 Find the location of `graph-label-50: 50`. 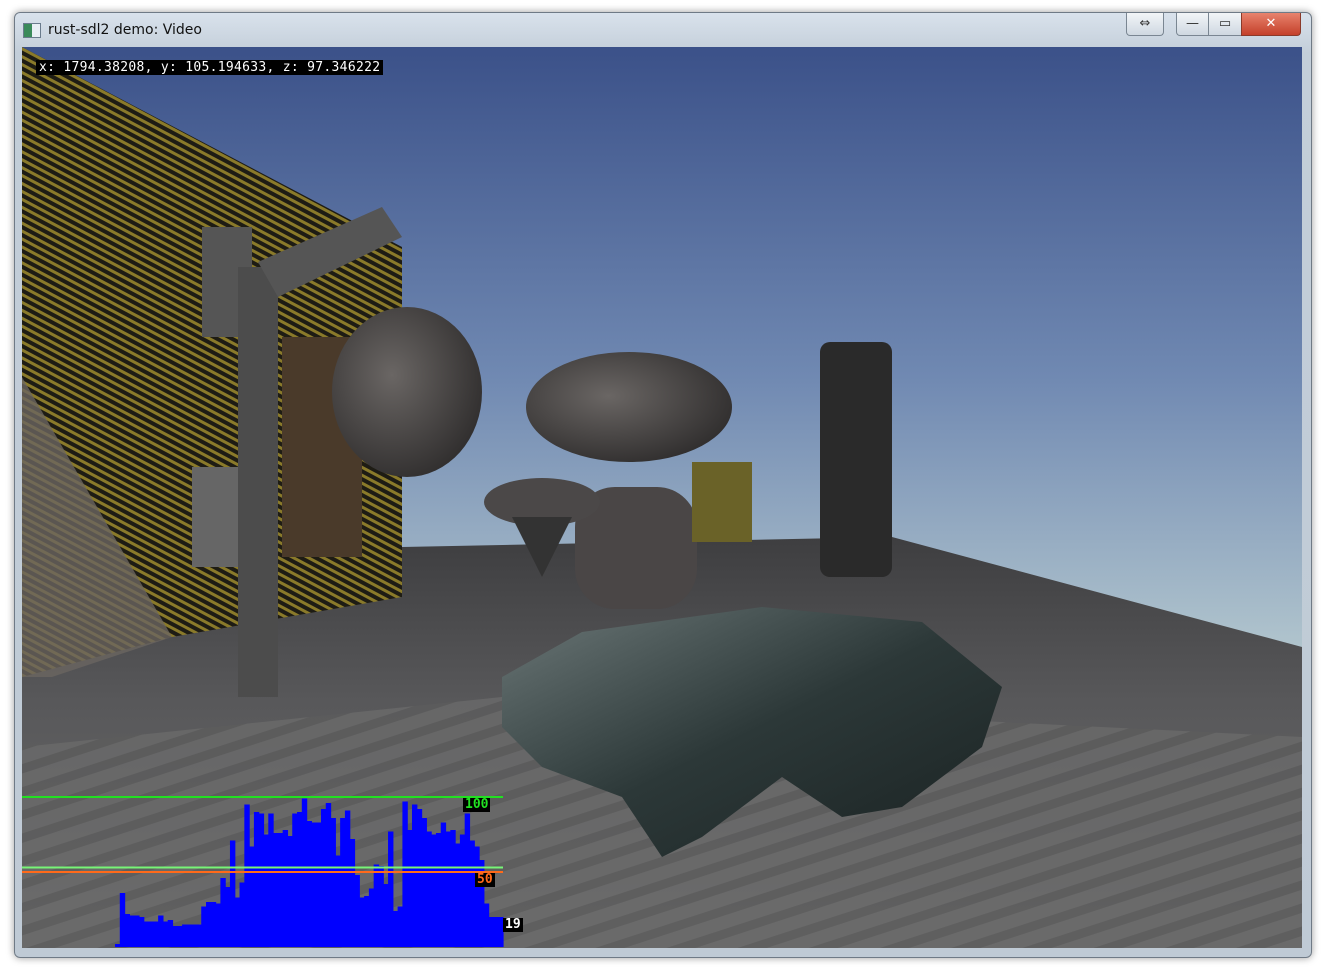

graph-label-50: 50 is located at coordinates (485, 879).